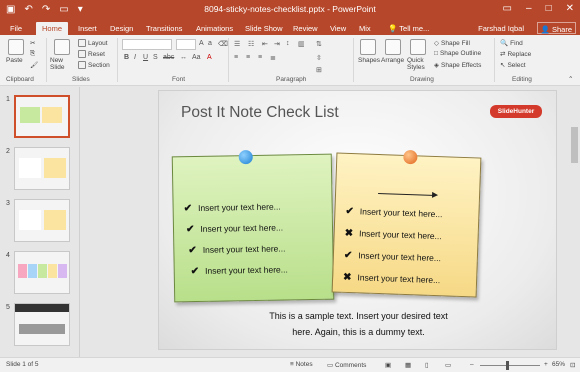  Describe the element at coordinates (236, 57) in the screenshot. I see `align-left-icon: ≡` at that location.